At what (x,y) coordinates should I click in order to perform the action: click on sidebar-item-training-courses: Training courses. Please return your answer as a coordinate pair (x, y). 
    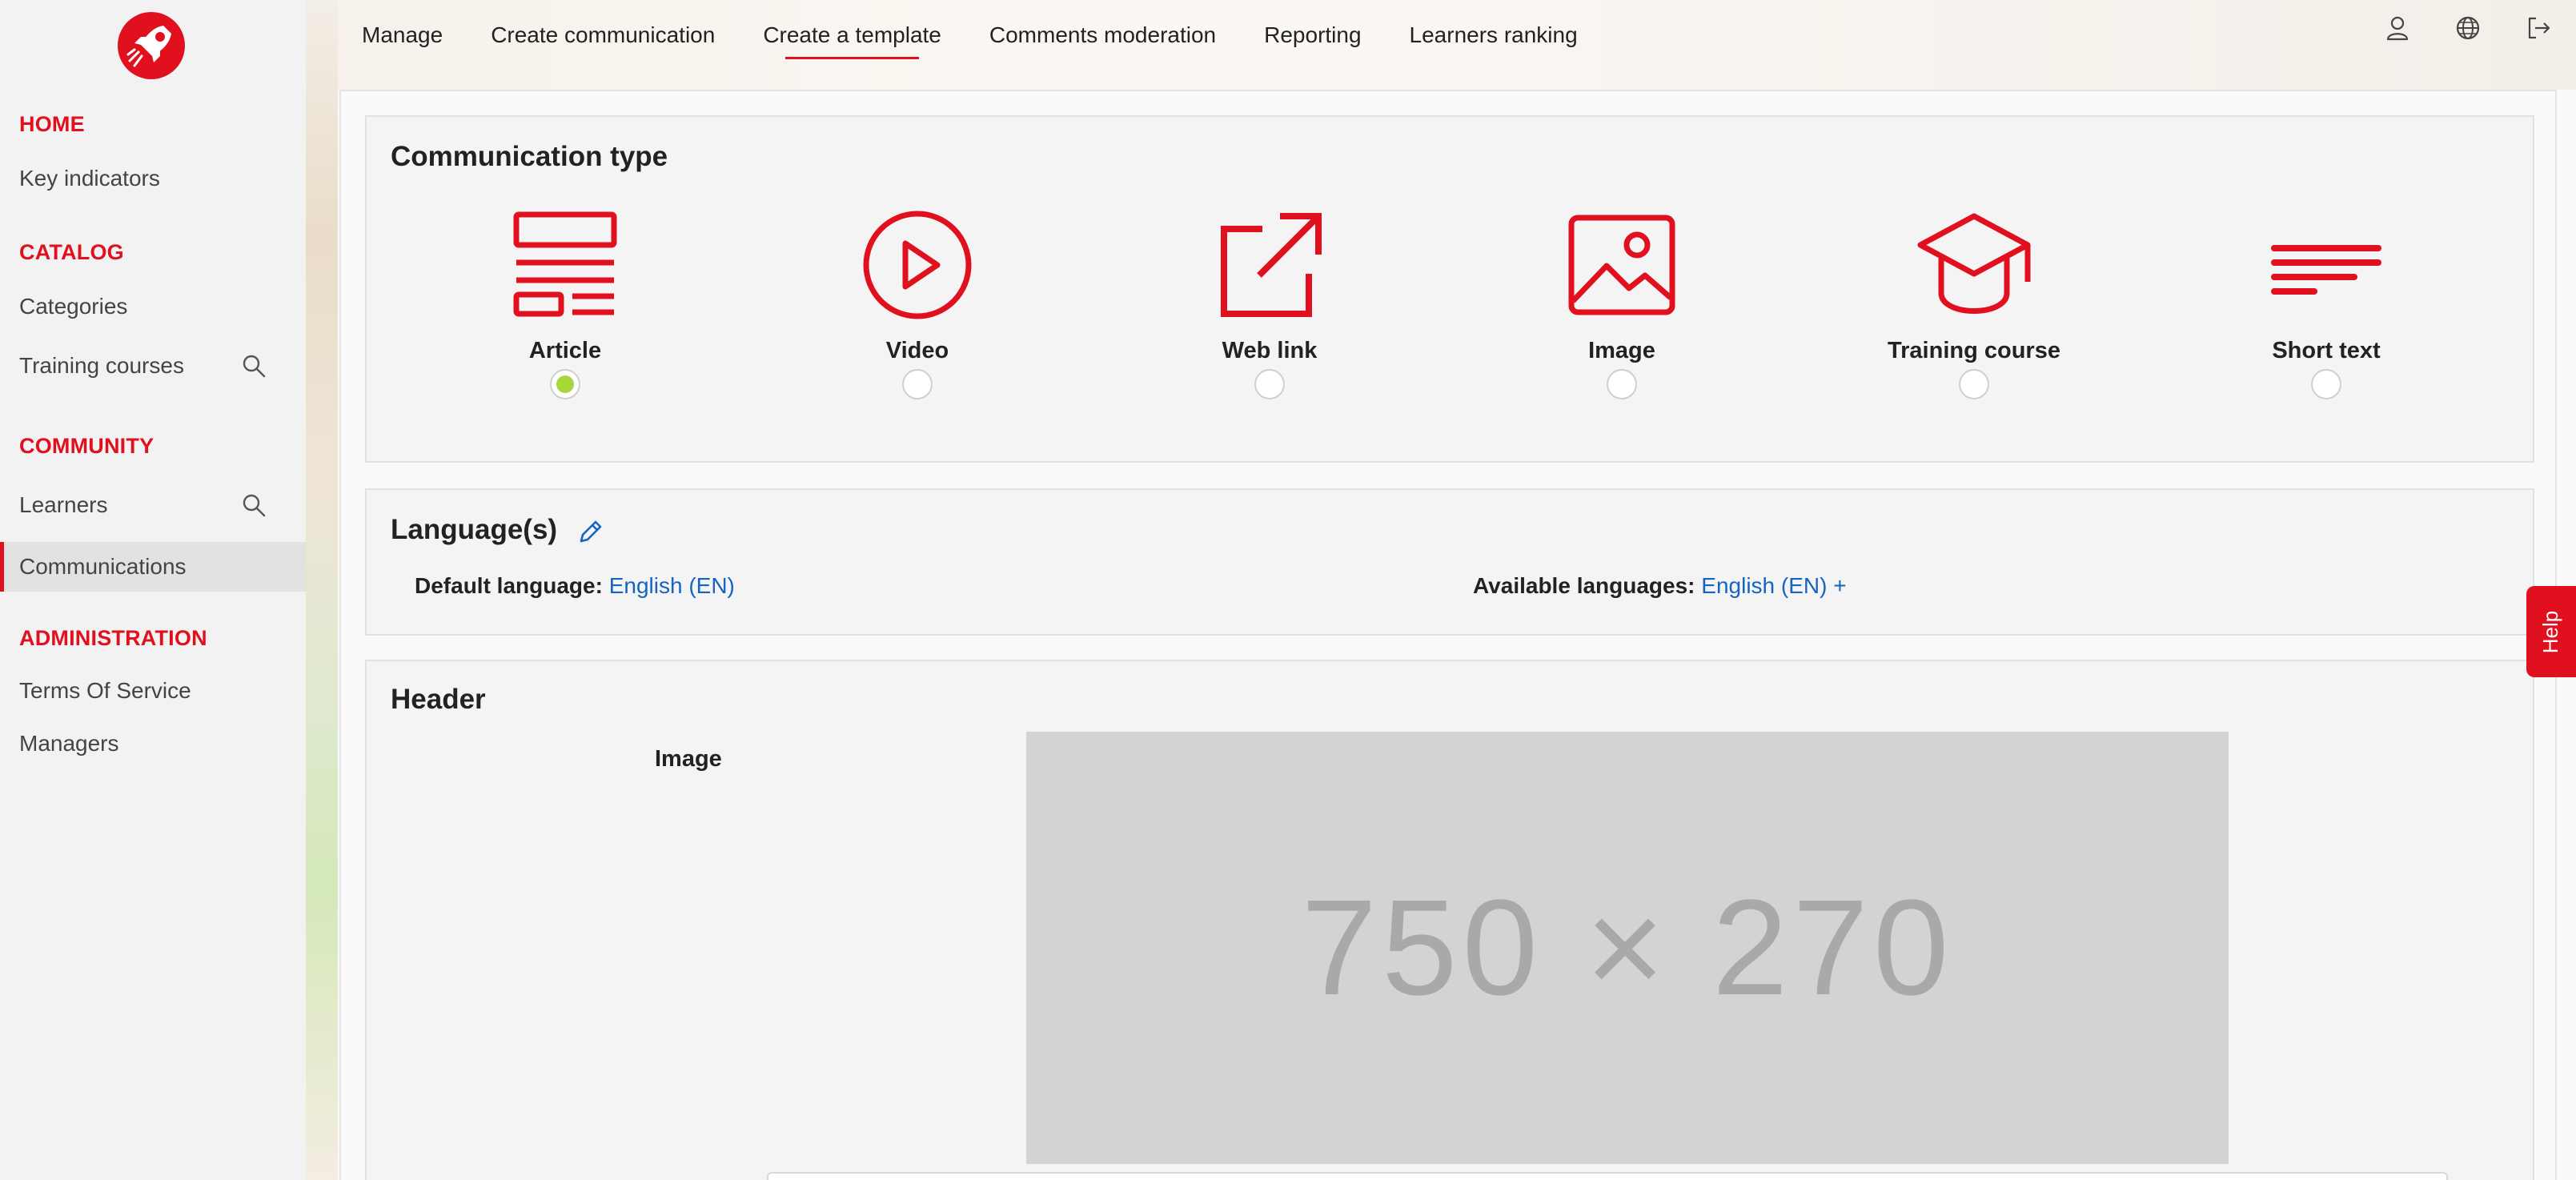
    Looking at the image, I should click on (153, 366).